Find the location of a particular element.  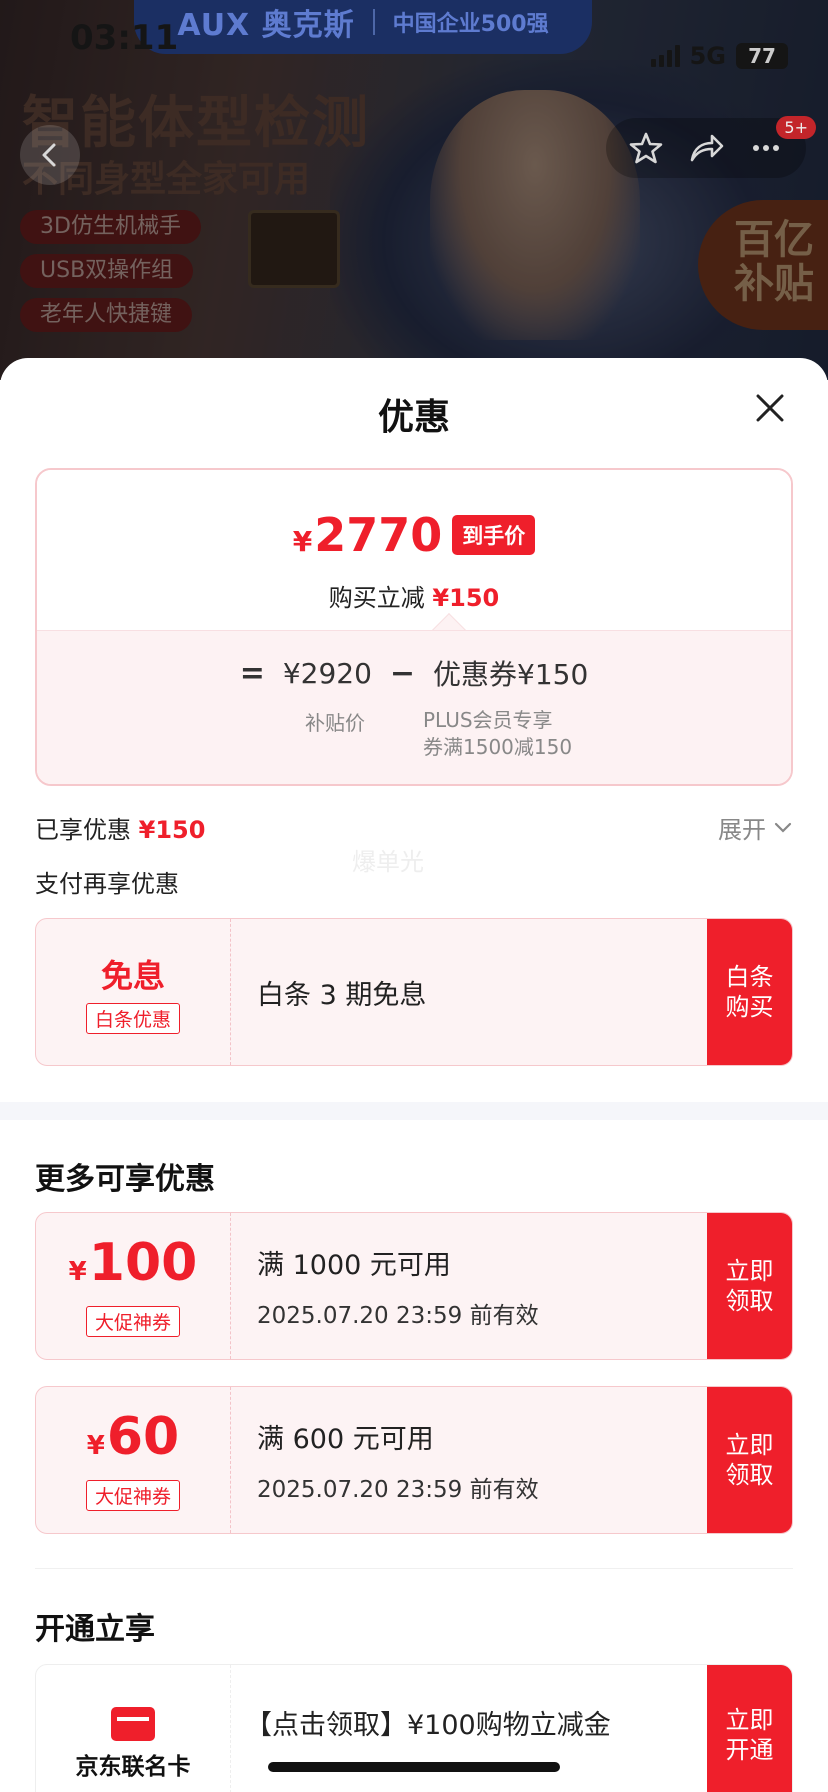

notification-badge: 5+ is located at coordinates (796, 127).